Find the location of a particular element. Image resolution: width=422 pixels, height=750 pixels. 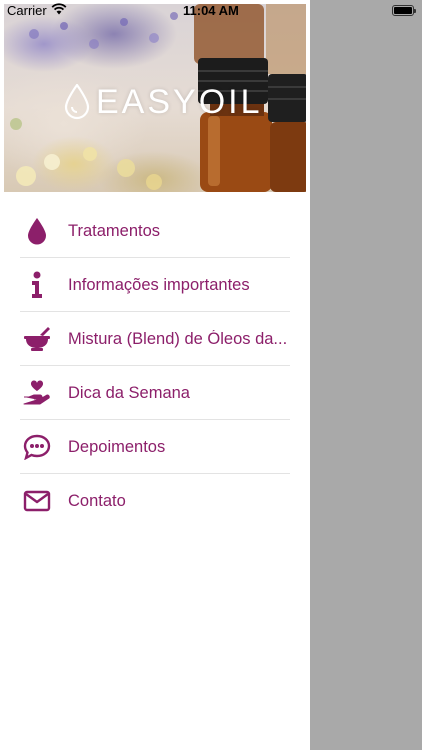

menu-item-label: Contato is located at coordinates (97, 500).